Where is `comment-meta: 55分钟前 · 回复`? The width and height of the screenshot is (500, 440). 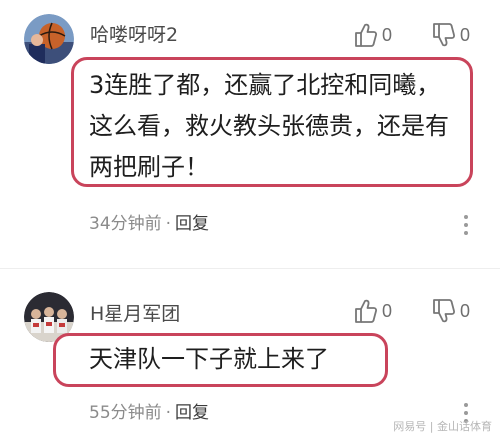 comment-meta: 55分钟前 · 回复 is located at coordinates (149, 413).